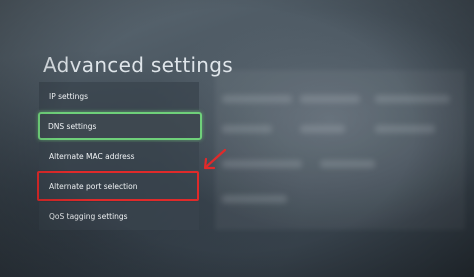 This screenshot has height=277, width=474. I want to click on menu-item-dns-settings: DNS settings, so click(120, 126).